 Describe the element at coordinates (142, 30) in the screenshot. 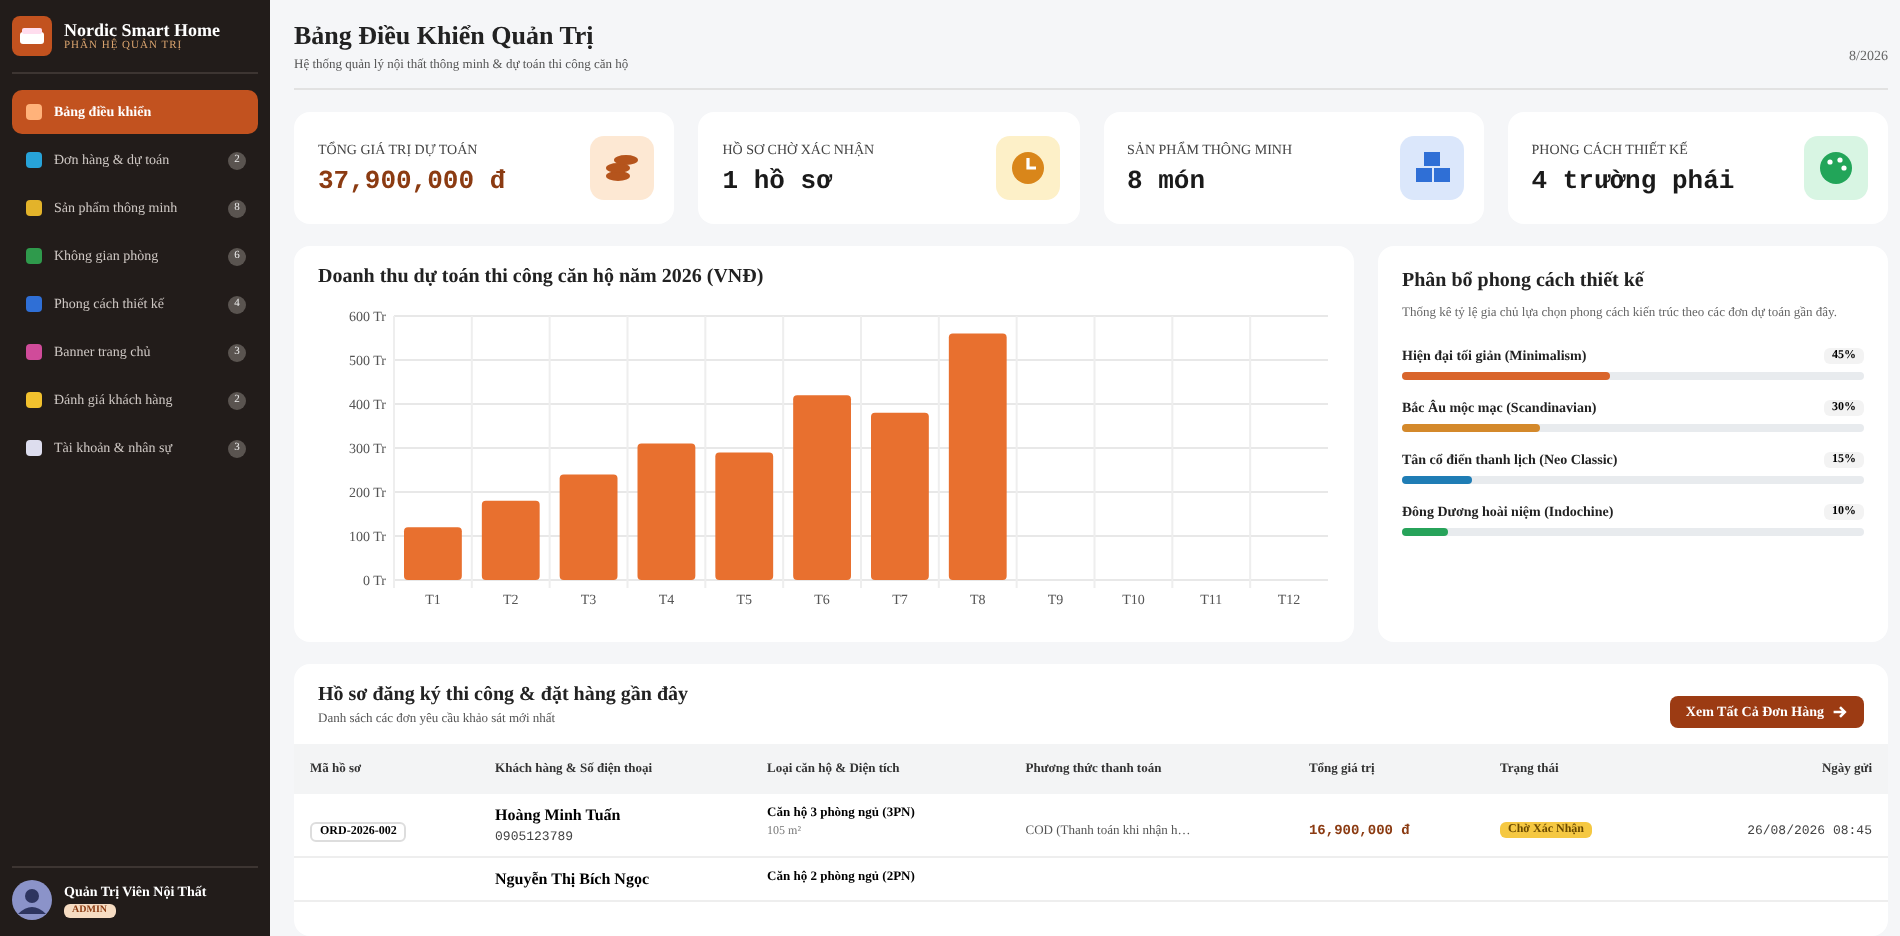

I see `brand-name: Nordic Smart Home` at that location.